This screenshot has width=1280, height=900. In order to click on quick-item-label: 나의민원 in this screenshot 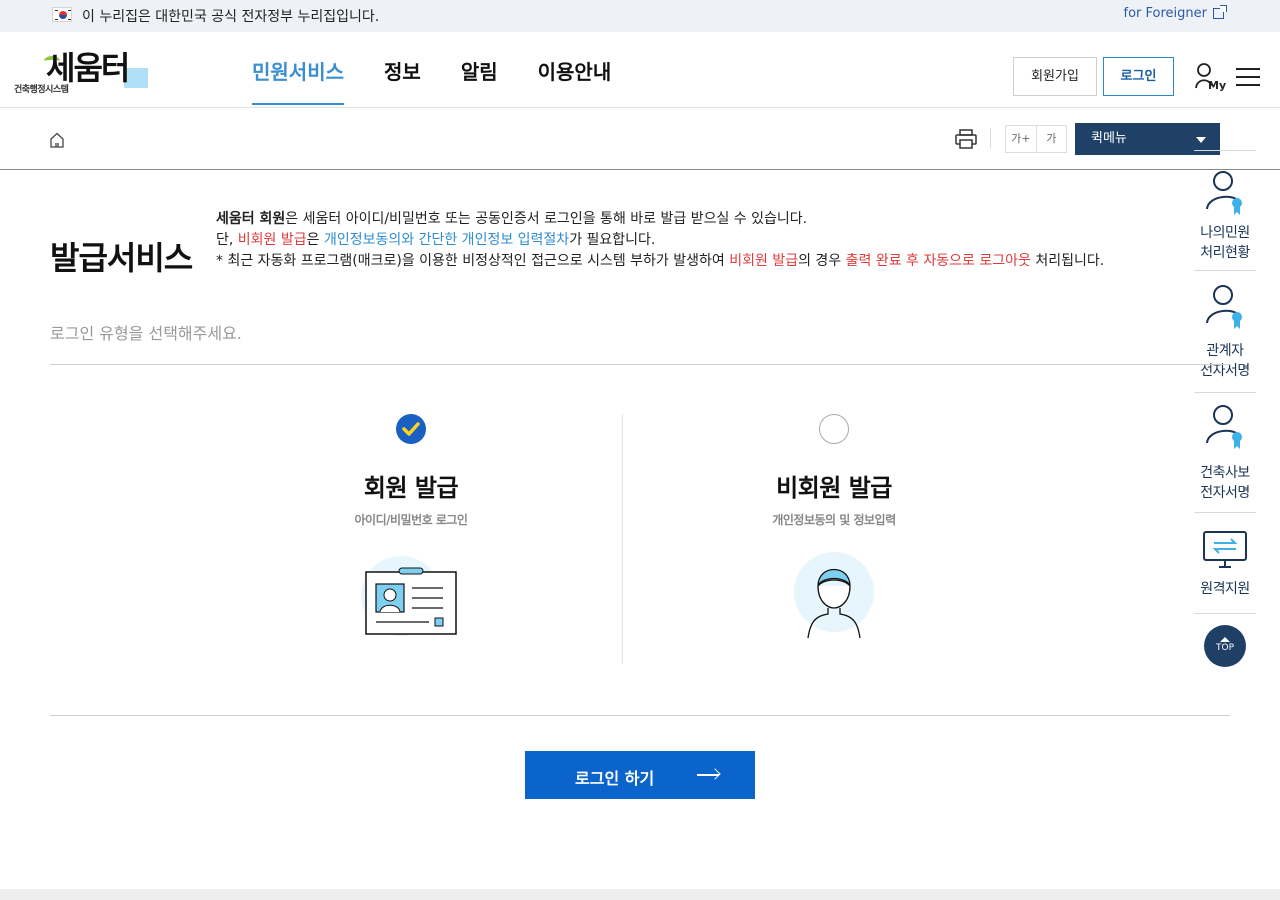, I will do `click(1225, 233)`.